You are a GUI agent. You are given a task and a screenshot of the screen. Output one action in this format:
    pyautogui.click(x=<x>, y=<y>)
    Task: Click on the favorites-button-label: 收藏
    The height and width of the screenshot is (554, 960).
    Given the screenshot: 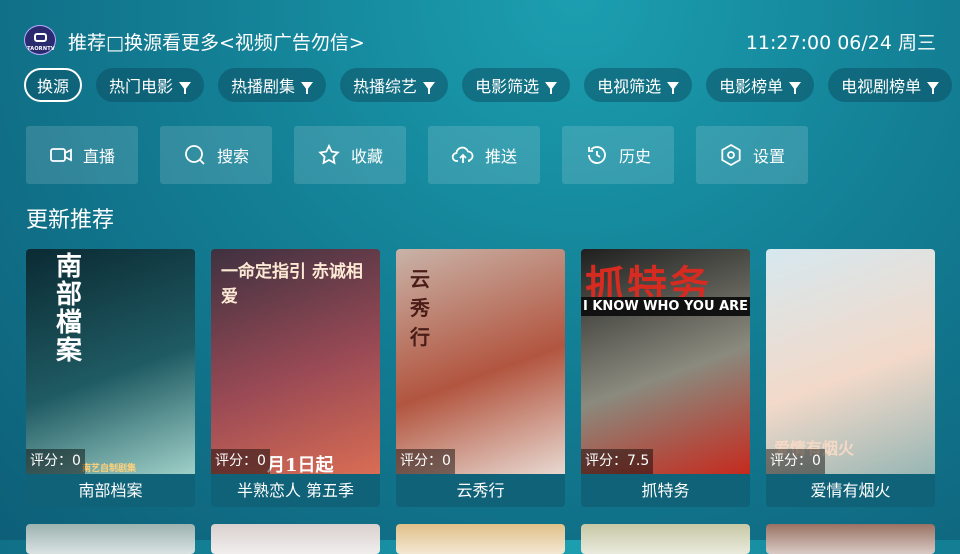 What is the action you would take?
    pyautogui.click(x=366, y=156)
    